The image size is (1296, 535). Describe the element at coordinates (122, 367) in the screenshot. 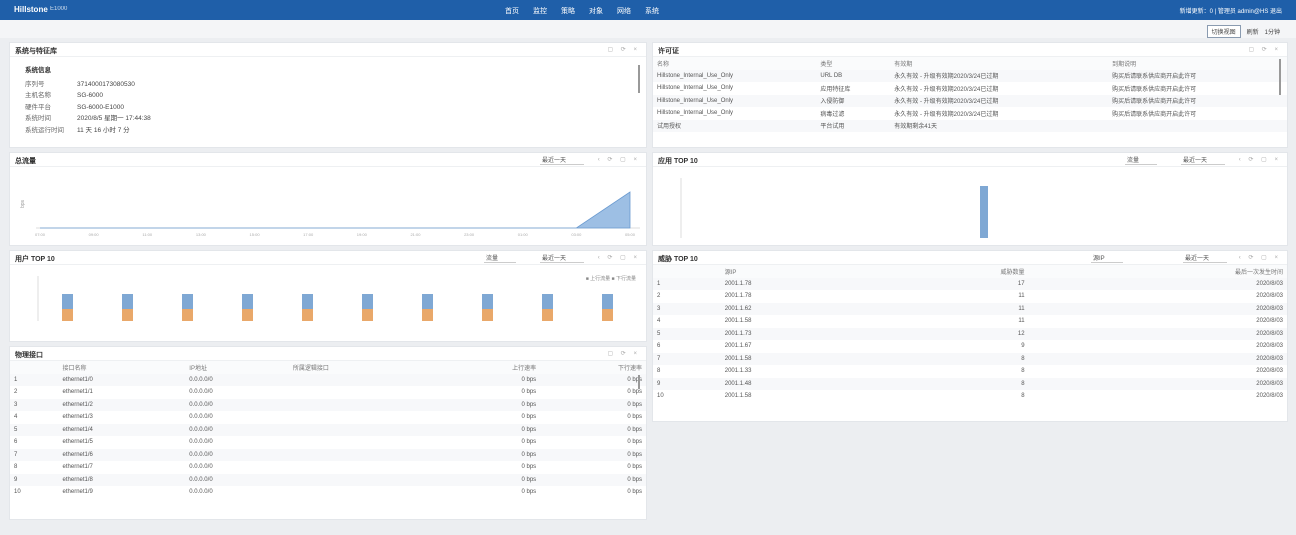

I see `column-header: 接口名称` at that location.